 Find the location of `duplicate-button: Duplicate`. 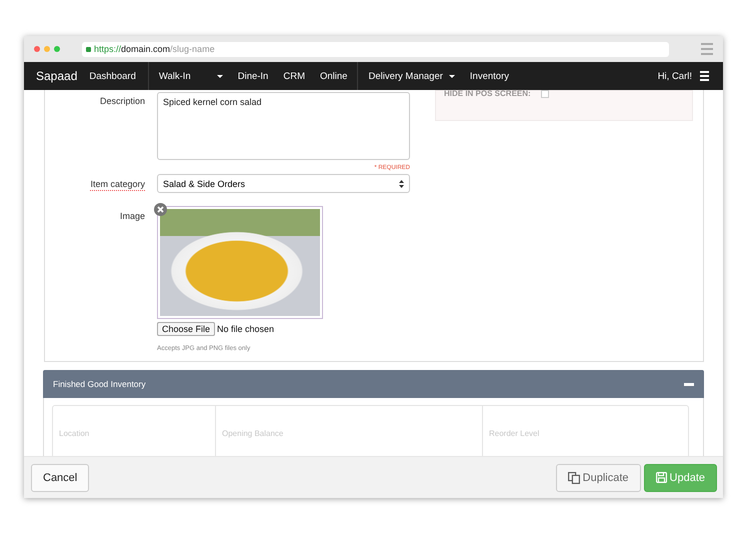

duplicate-button: Duplicate is located at coordinates (598, 478).